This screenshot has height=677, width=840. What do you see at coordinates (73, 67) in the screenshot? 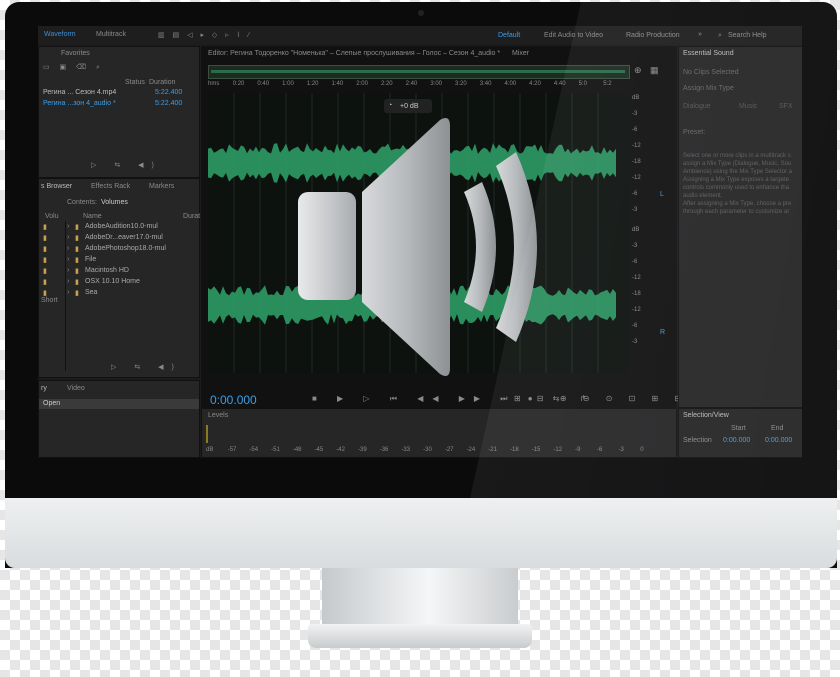
I see `files-toolbar-icon: ▭ ▣ ⌫ ⌕` at bounding box center [73, 67].